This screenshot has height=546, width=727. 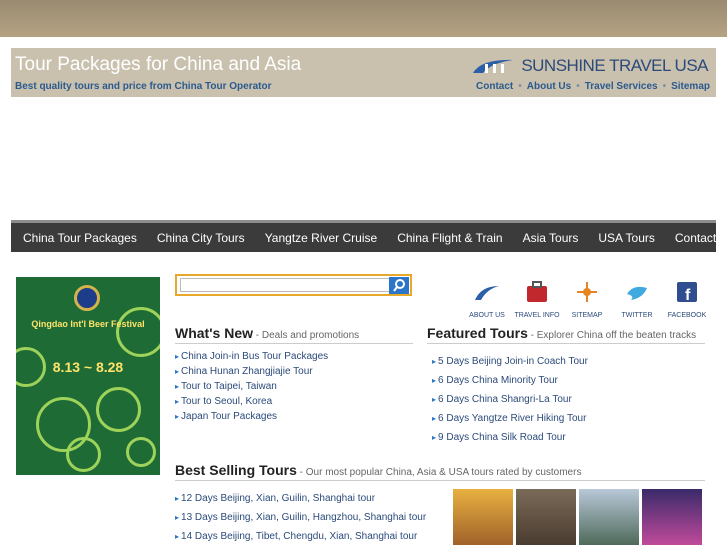 I want to click on list-item: 6 Days China Minority Tour, so click(x=510, y=380).